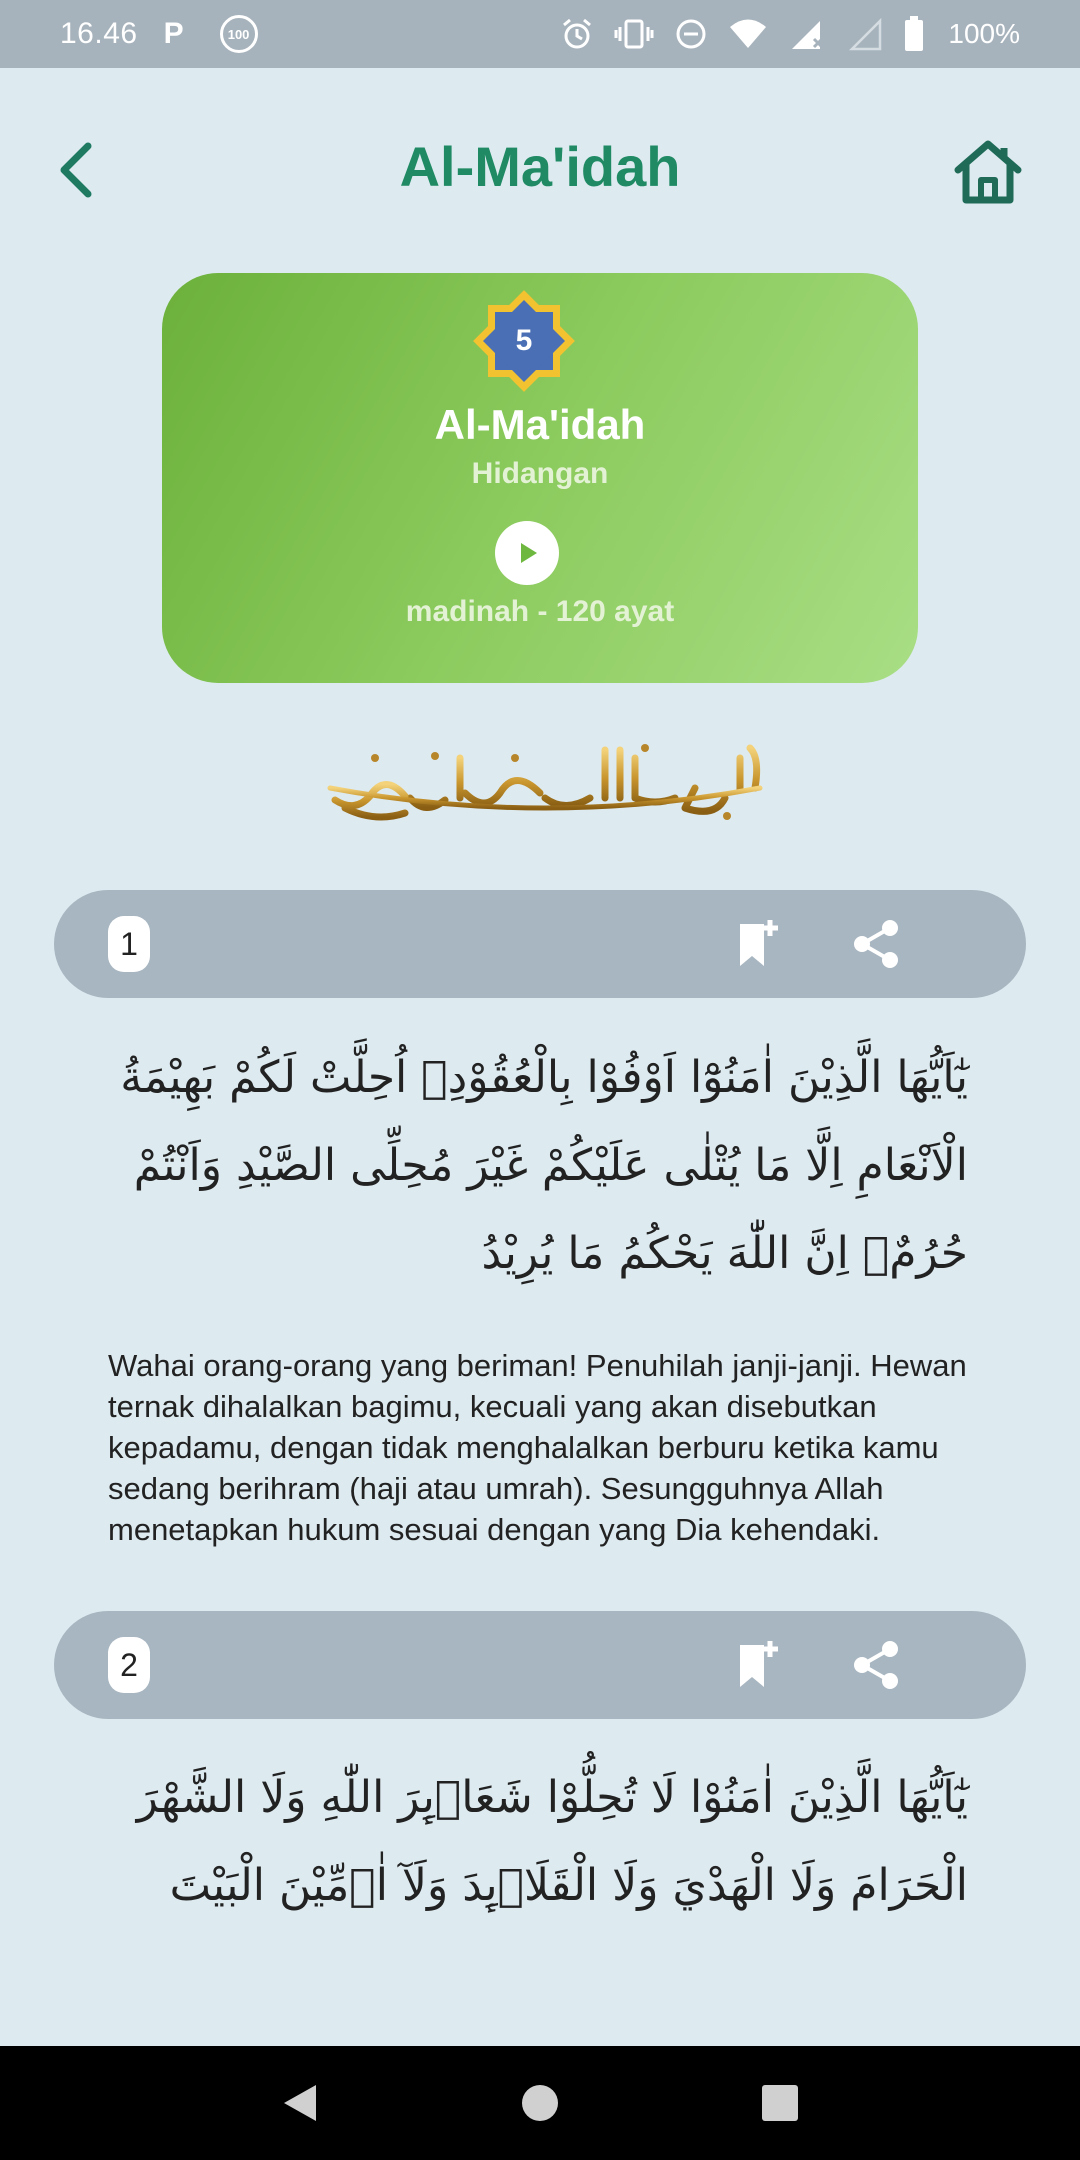 The width and height of the screenshot is (1080, 2160). I want to click on surah-info: madinah - 120 ayat, so click(540, 611).